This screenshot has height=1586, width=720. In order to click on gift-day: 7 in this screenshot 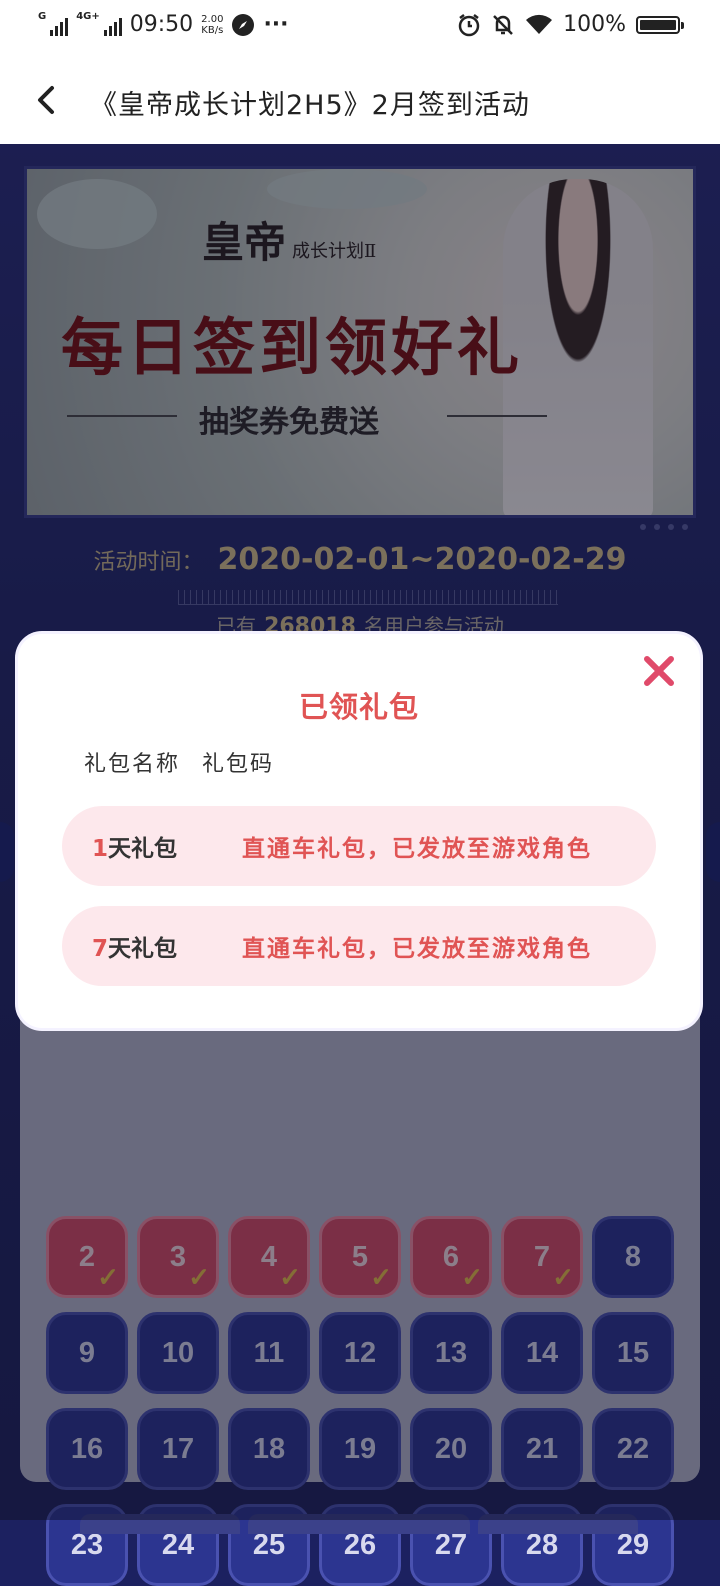, I will do `click(100, 949)`.